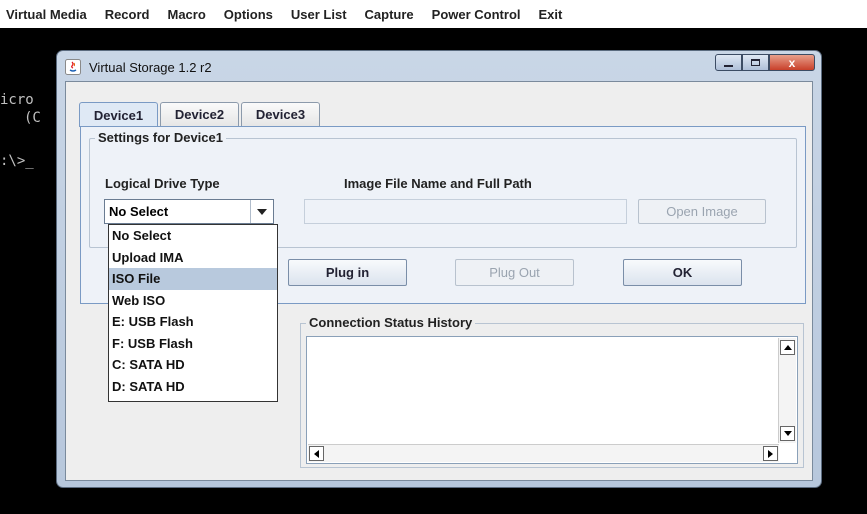  I want to click on plug-in-label: Plug in, so click(347, 272).